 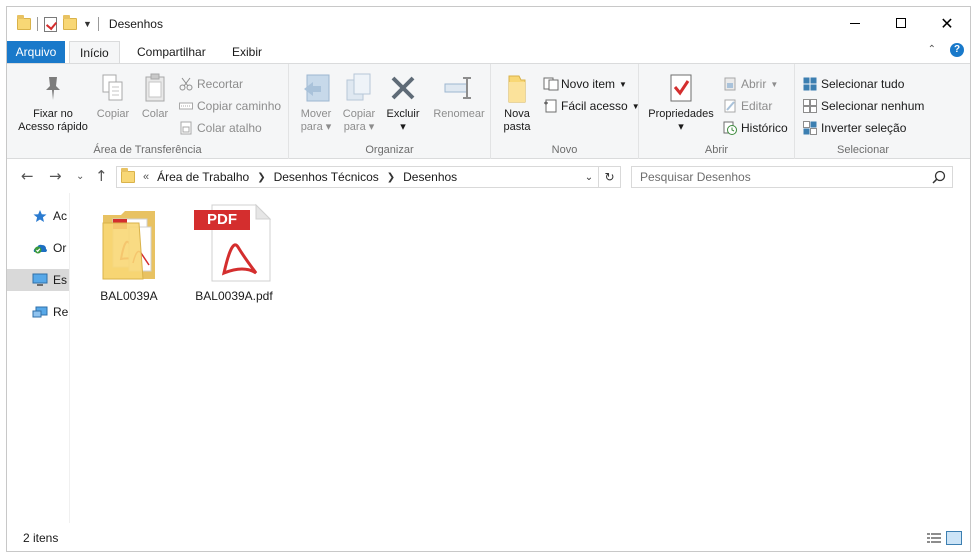 What do you see at coordinates (730, 84) in the screenshot?
I see `open-icon` at bounding box center [730, 84].